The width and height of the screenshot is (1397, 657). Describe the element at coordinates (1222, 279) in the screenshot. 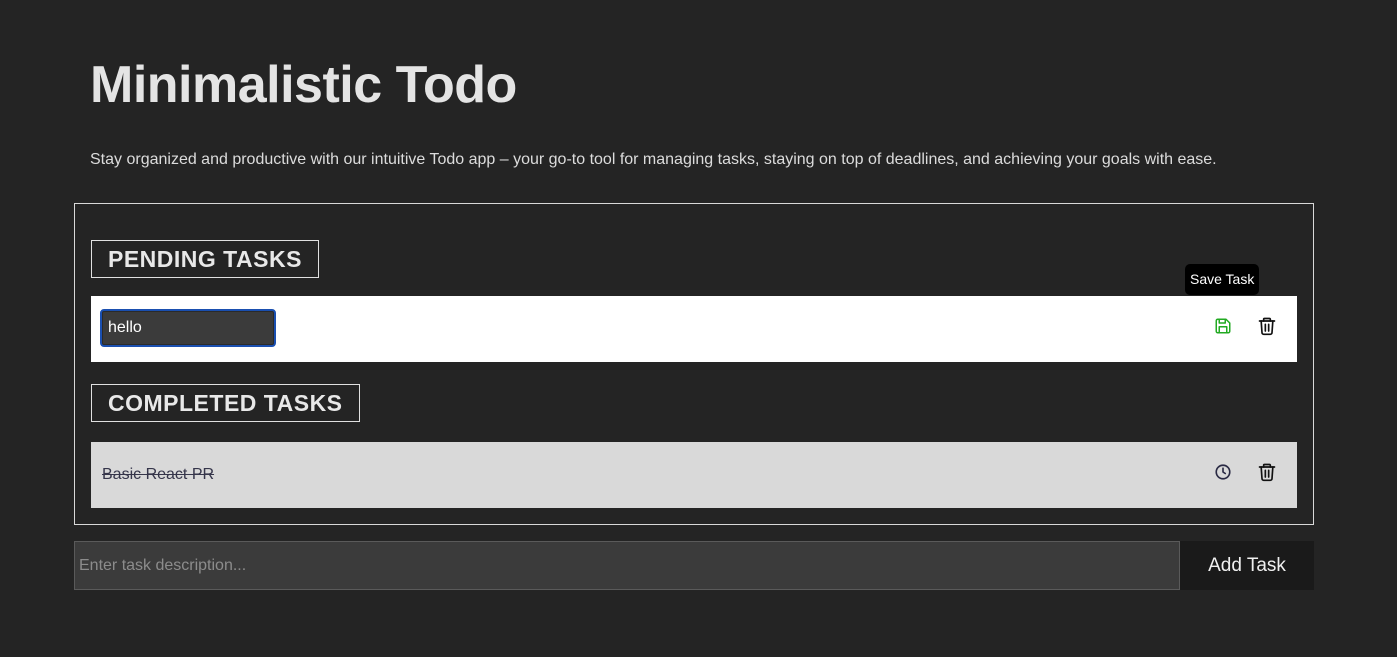

I see `save-task-tooltip: Save Task` at that location.